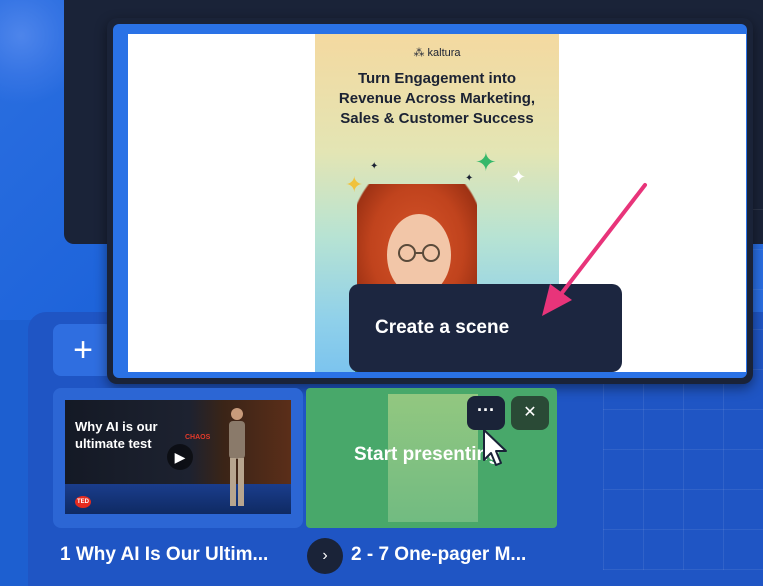  Describe the element at coordinates (486, 413) in the screenshot. I see `more-options-button: ···` at that location.